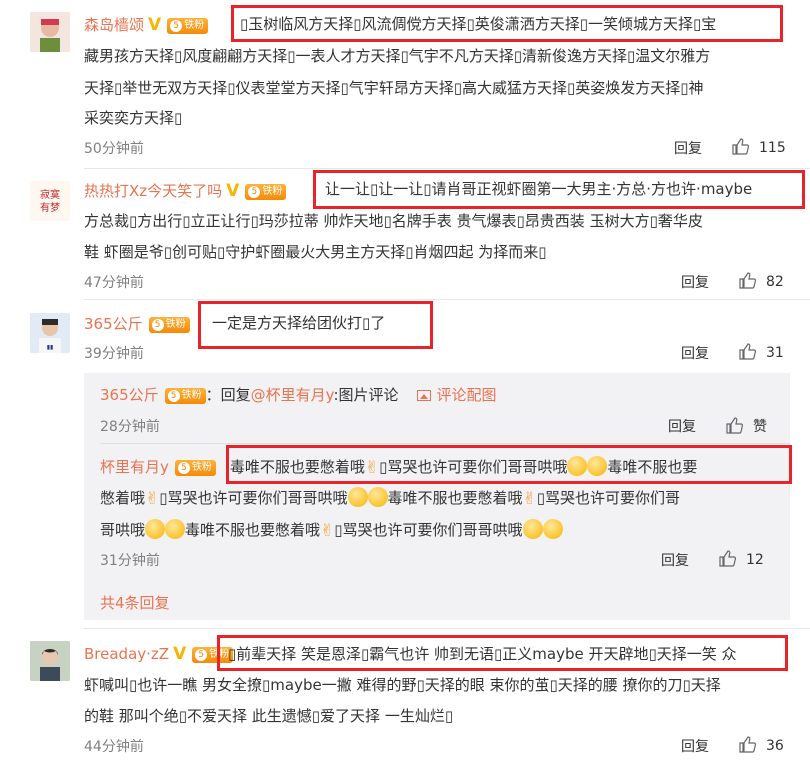 The width and height of the screenshot is (810, 768). What do you see at coordinates (134, 467) in the screenshot?
I see `username-text: 杯里有月y` at bounding box center [134, 467].